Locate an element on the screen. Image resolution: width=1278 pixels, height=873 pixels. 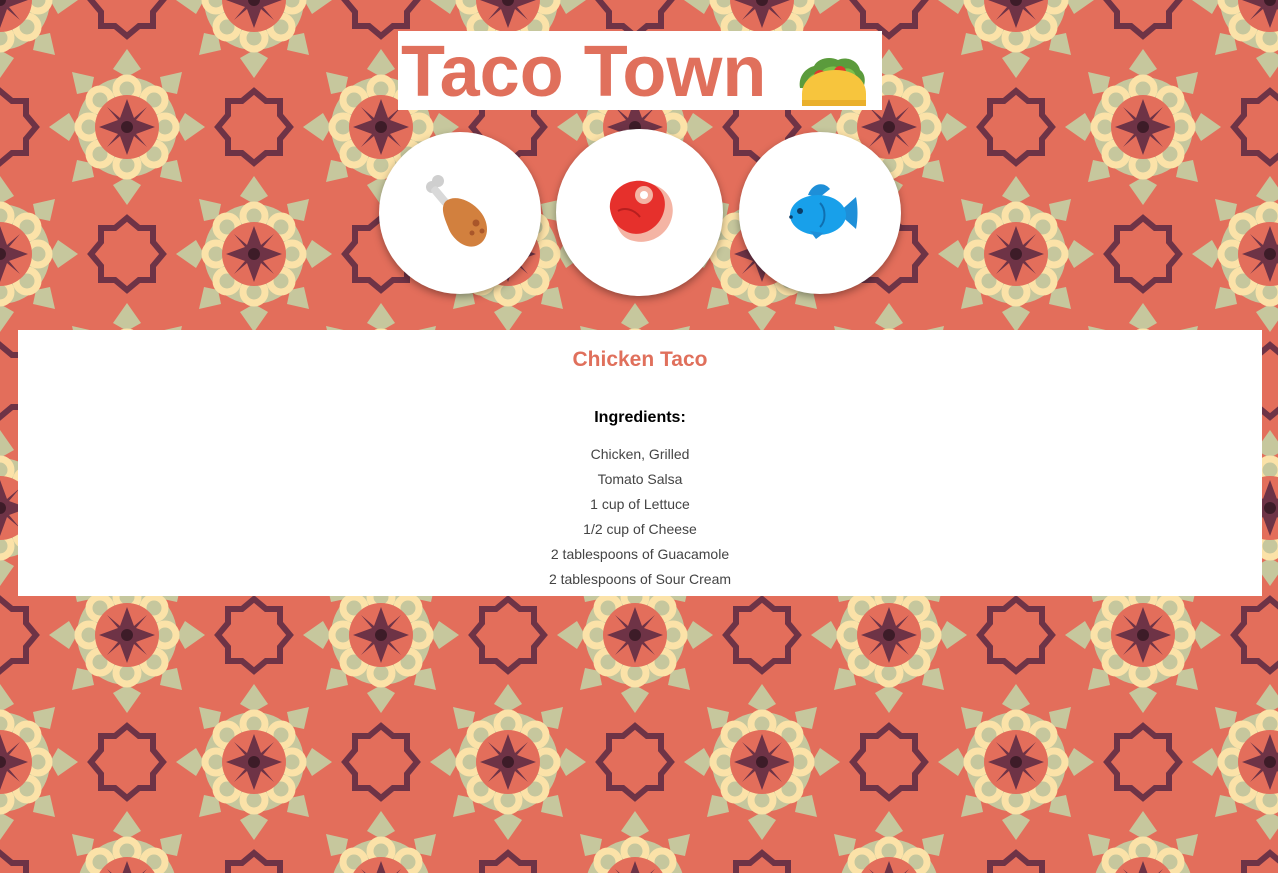
fish-icon is located at coordinates (823, 211).